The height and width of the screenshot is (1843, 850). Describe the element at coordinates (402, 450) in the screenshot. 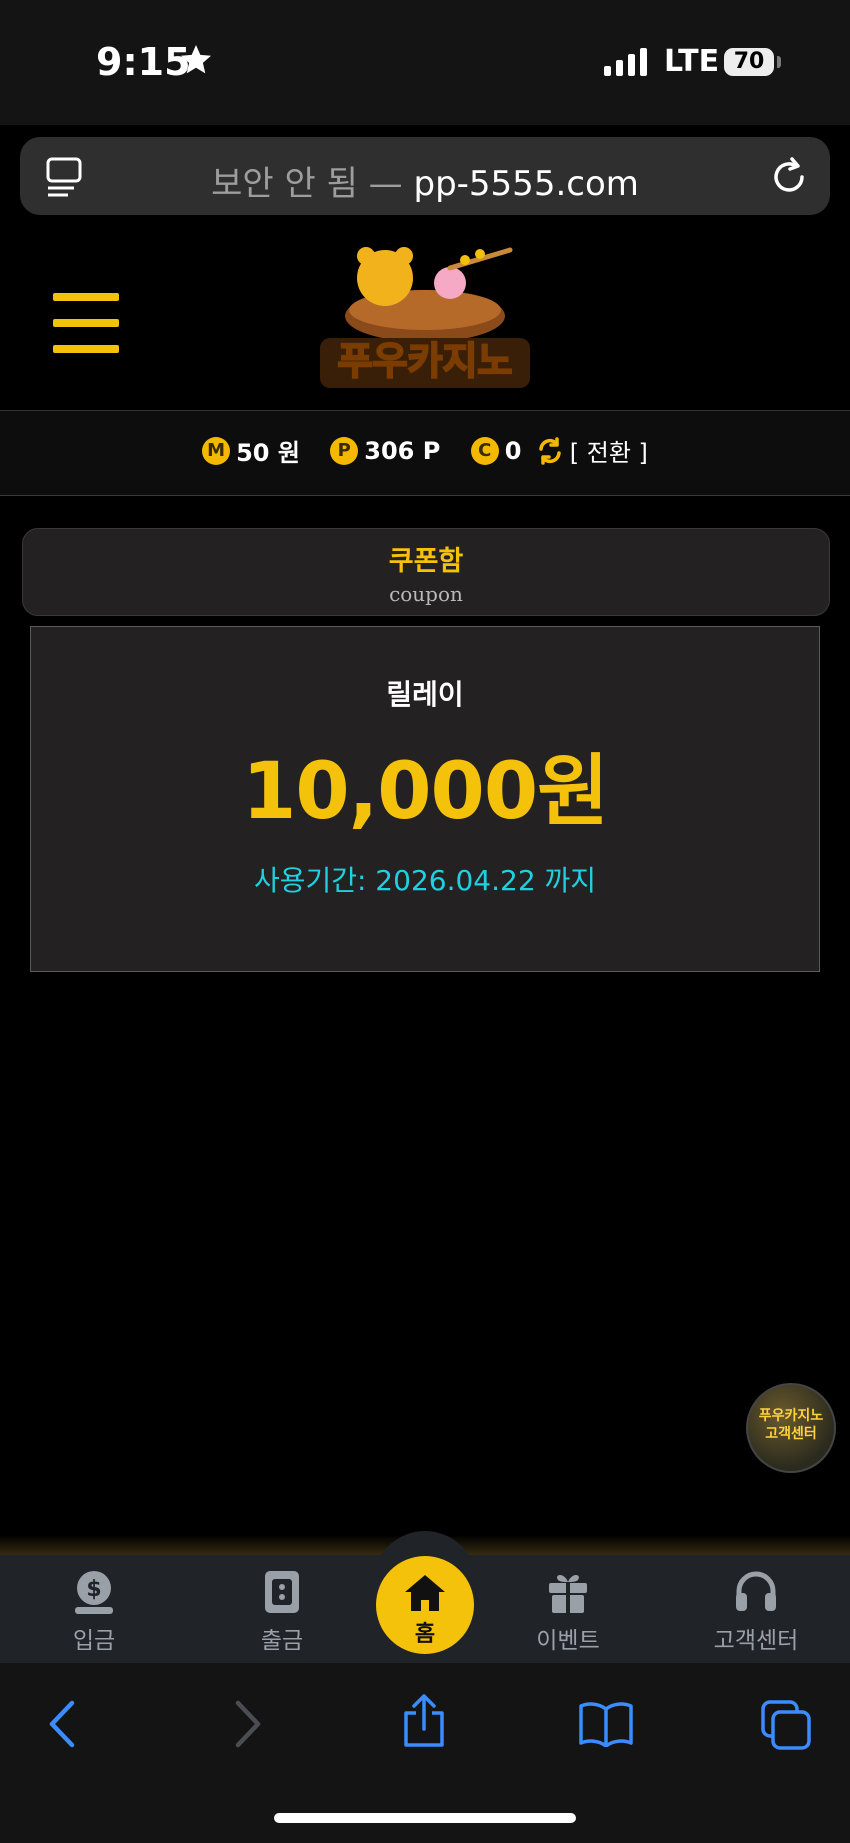

I see `point-balance: 306 P` at that location.